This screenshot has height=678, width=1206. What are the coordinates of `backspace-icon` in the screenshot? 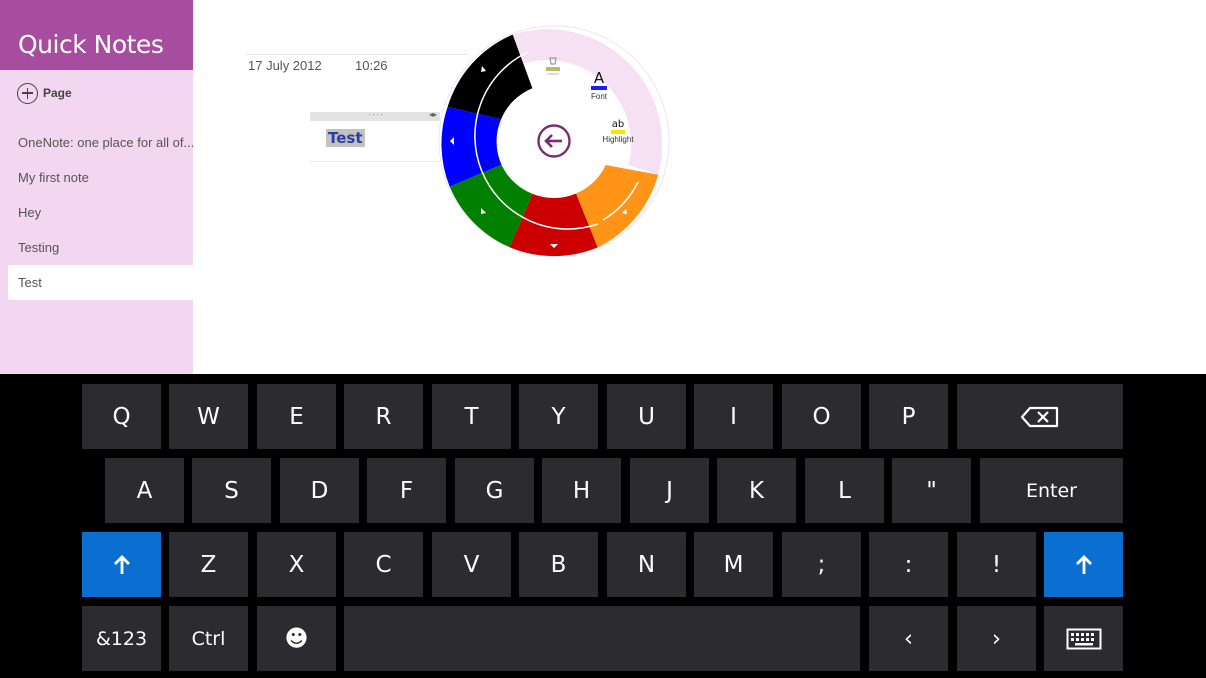 It's located at (1039, 416).